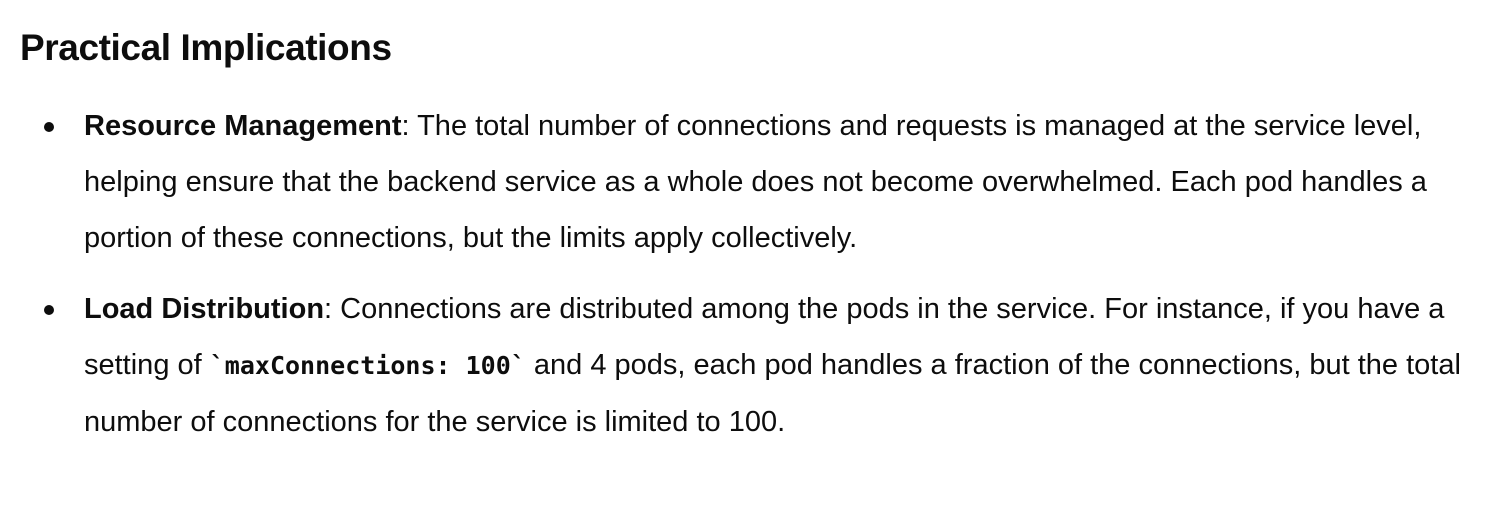  Describe the element at coordinates (206, 47) in the screenshot. I see `section-heading: Practical Implications` at that location.